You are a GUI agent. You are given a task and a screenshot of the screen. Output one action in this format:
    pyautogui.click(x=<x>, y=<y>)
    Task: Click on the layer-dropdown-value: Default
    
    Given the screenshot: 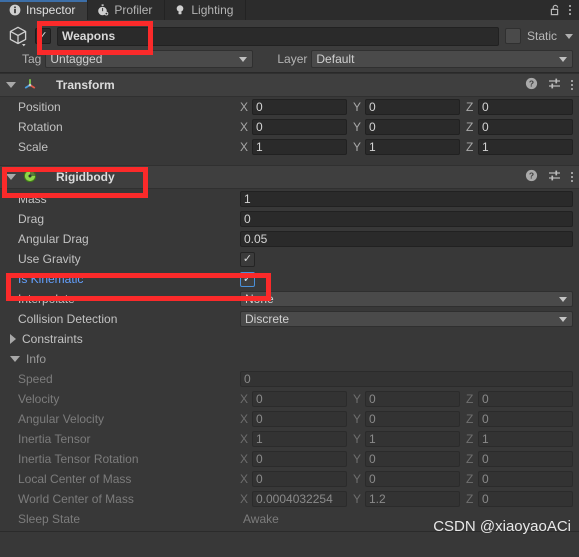 What is the action you would take?
    pyautogui.click(x=335, y=59)
    